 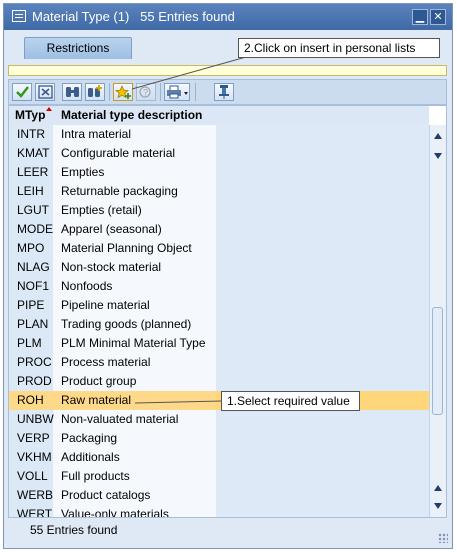 I want to click on cell-material-type: UNBW, so click(x=35, y=419).